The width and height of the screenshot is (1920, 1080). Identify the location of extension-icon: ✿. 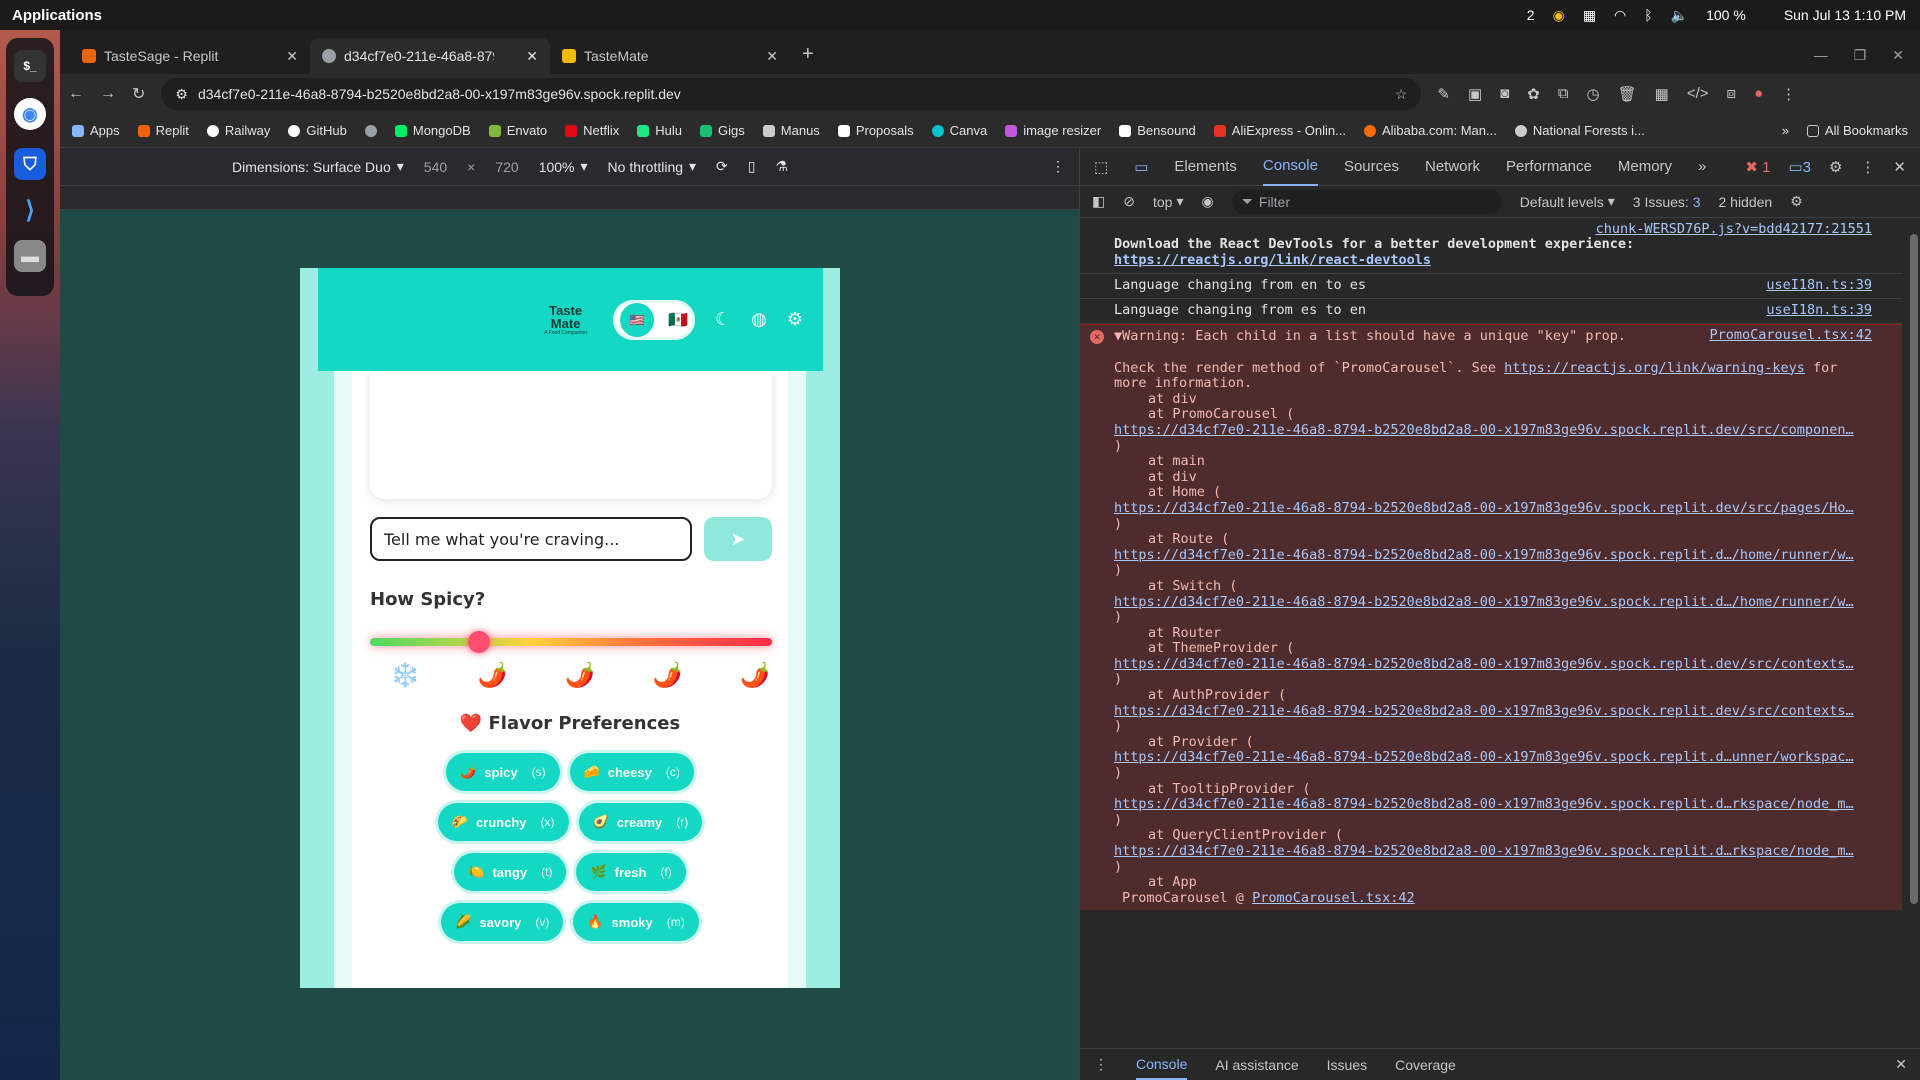
(1533, 94).